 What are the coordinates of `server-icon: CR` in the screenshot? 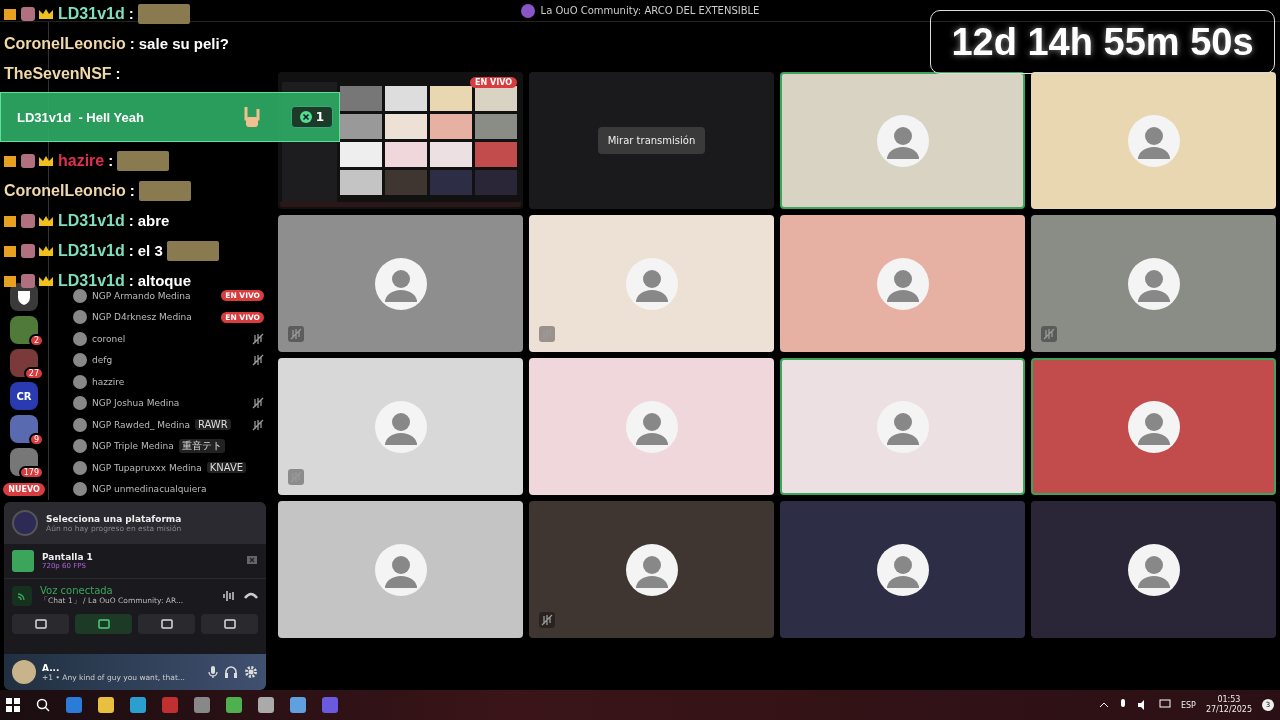 It's located at (24, 396).